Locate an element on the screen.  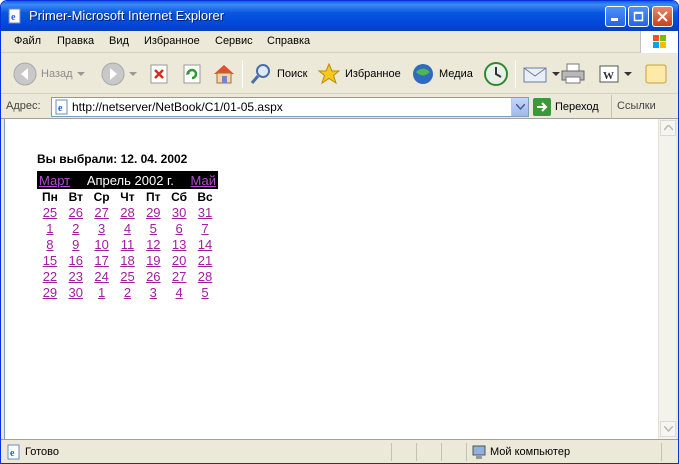
printer-icon is located at coordinates (573, 73).